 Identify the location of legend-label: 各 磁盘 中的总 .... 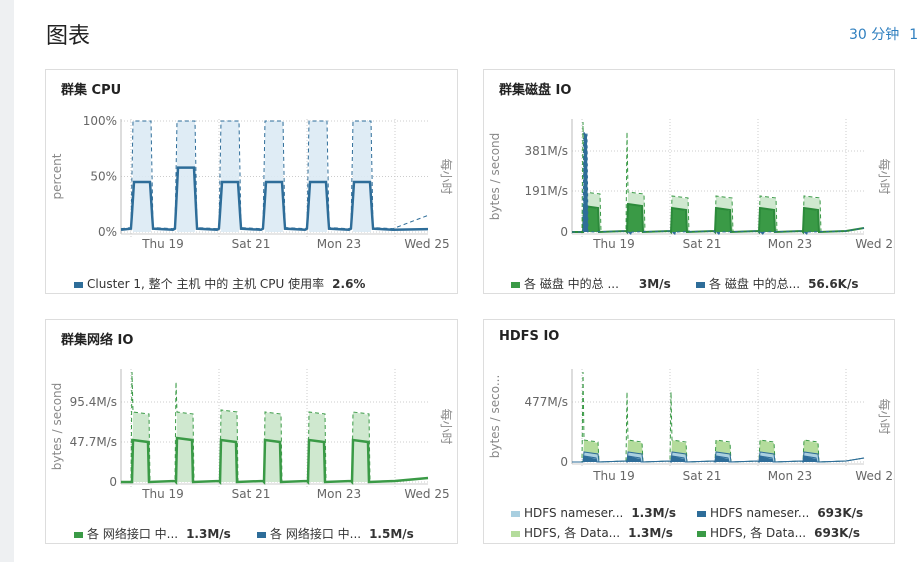
(571, 284).